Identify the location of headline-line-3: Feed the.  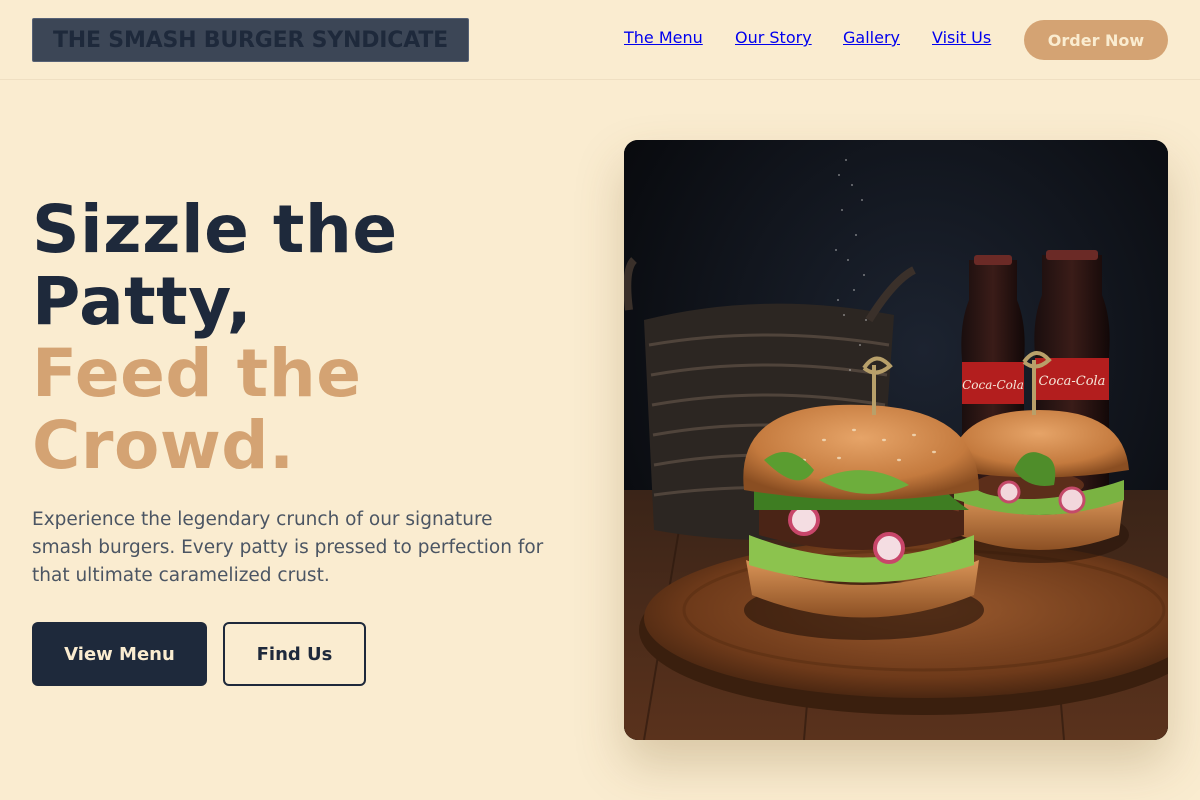
(197, 373).